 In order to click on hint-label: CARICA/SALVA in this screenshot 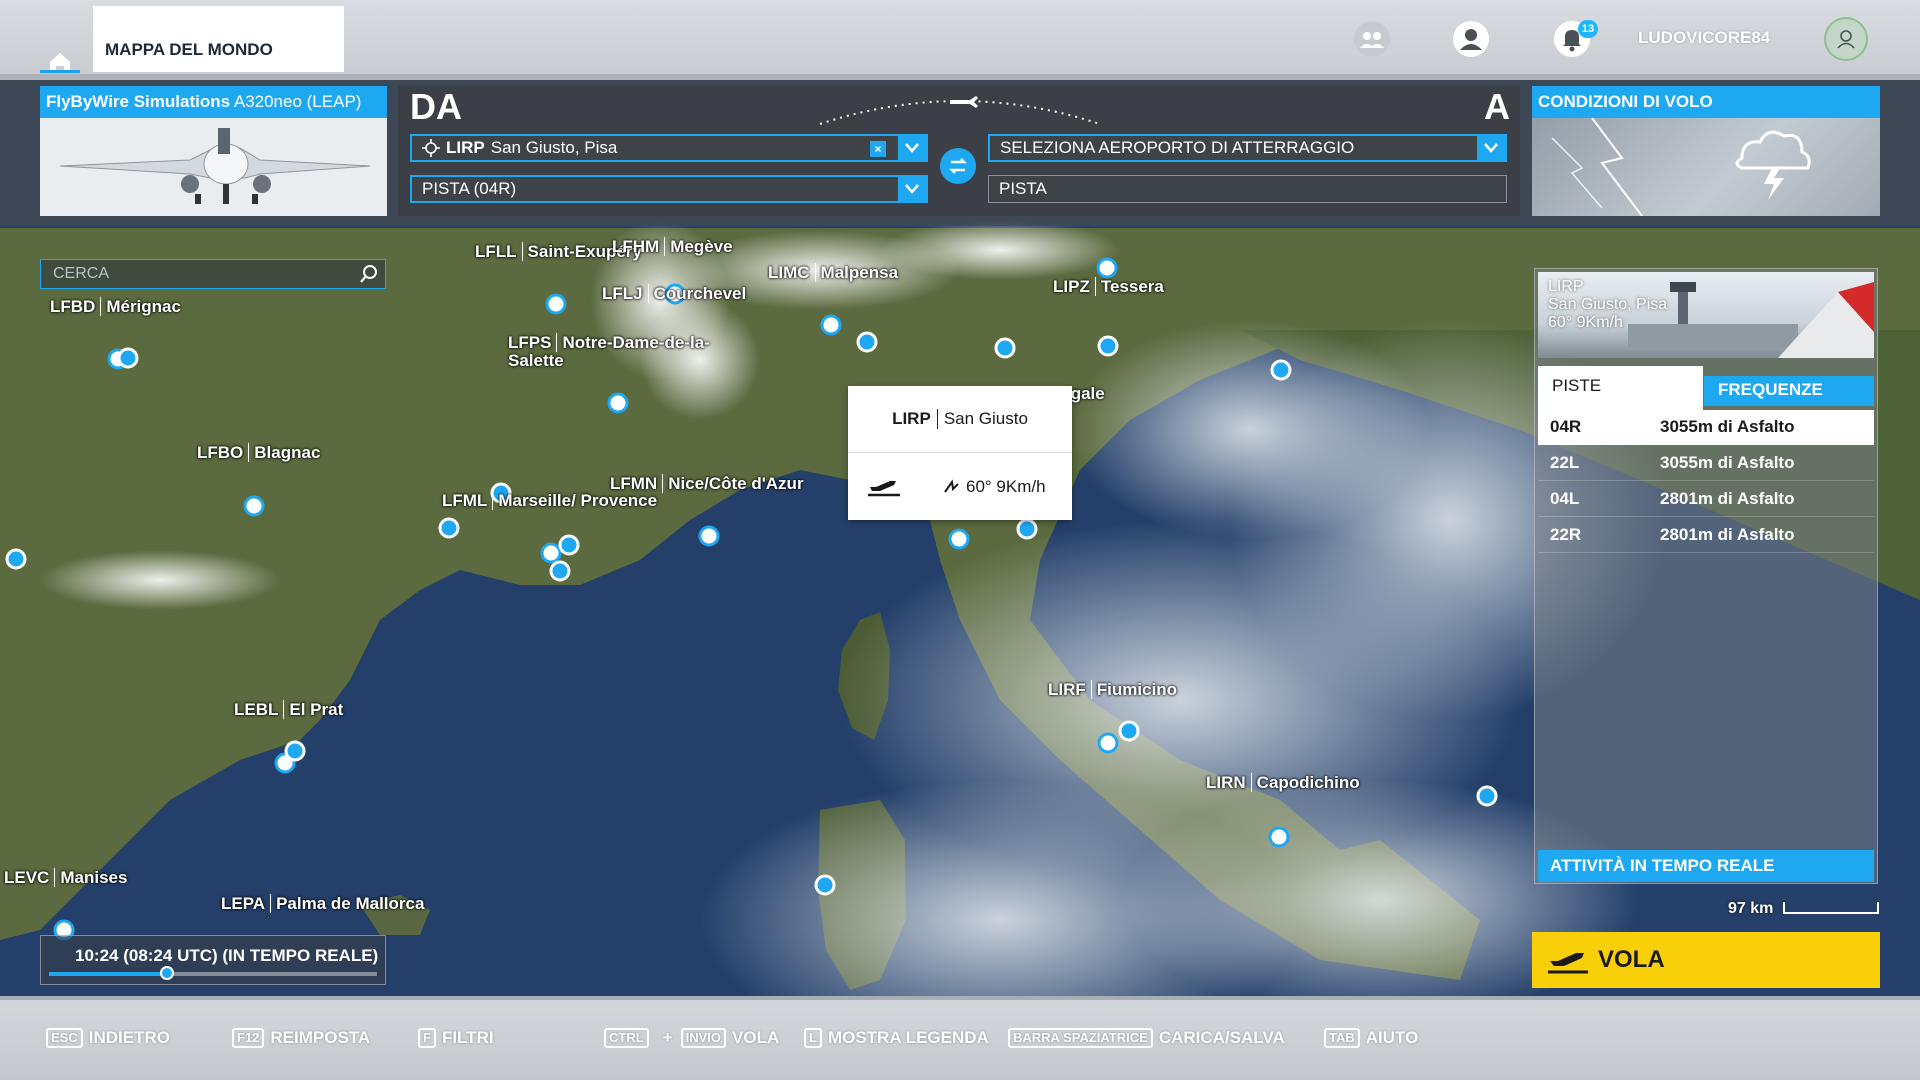, I will do `click(1221, 1037)`.